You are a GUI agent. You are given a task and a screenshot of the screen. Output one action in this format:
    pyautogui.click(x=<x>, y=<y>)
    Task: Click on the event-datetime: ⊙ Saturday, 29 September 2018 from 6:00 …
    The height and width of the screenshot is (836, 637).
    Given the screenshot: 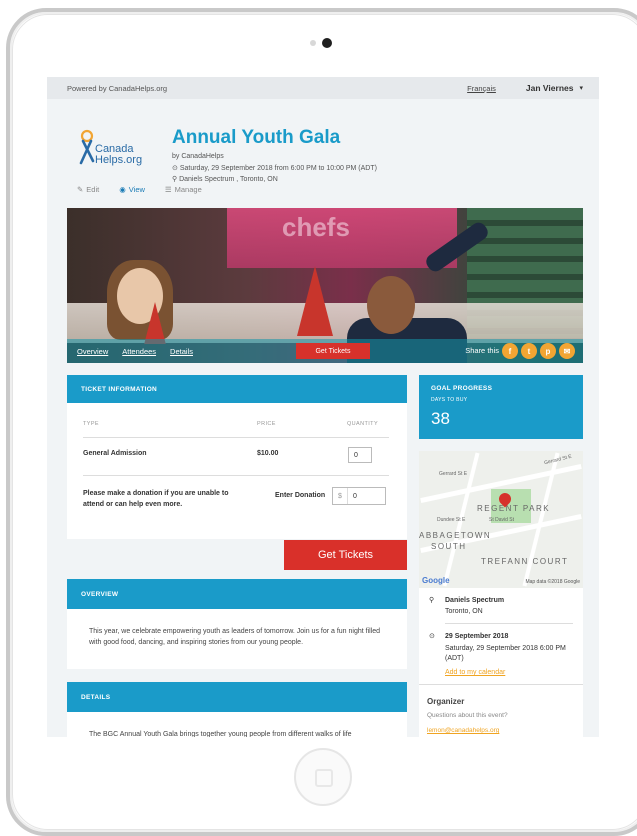 What is the action you would take?
    pyautogui.click(x=274, y=168)
    